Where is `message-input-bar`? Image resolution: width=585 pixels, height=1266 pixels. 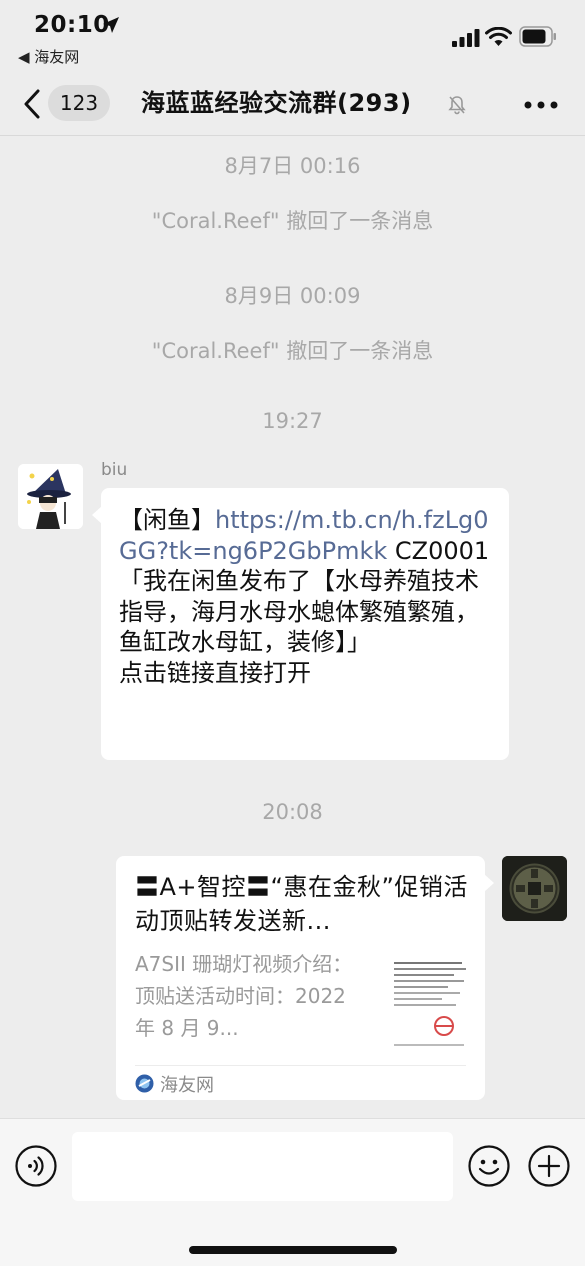
message-input-bar is located at coordinates (292, 1192).